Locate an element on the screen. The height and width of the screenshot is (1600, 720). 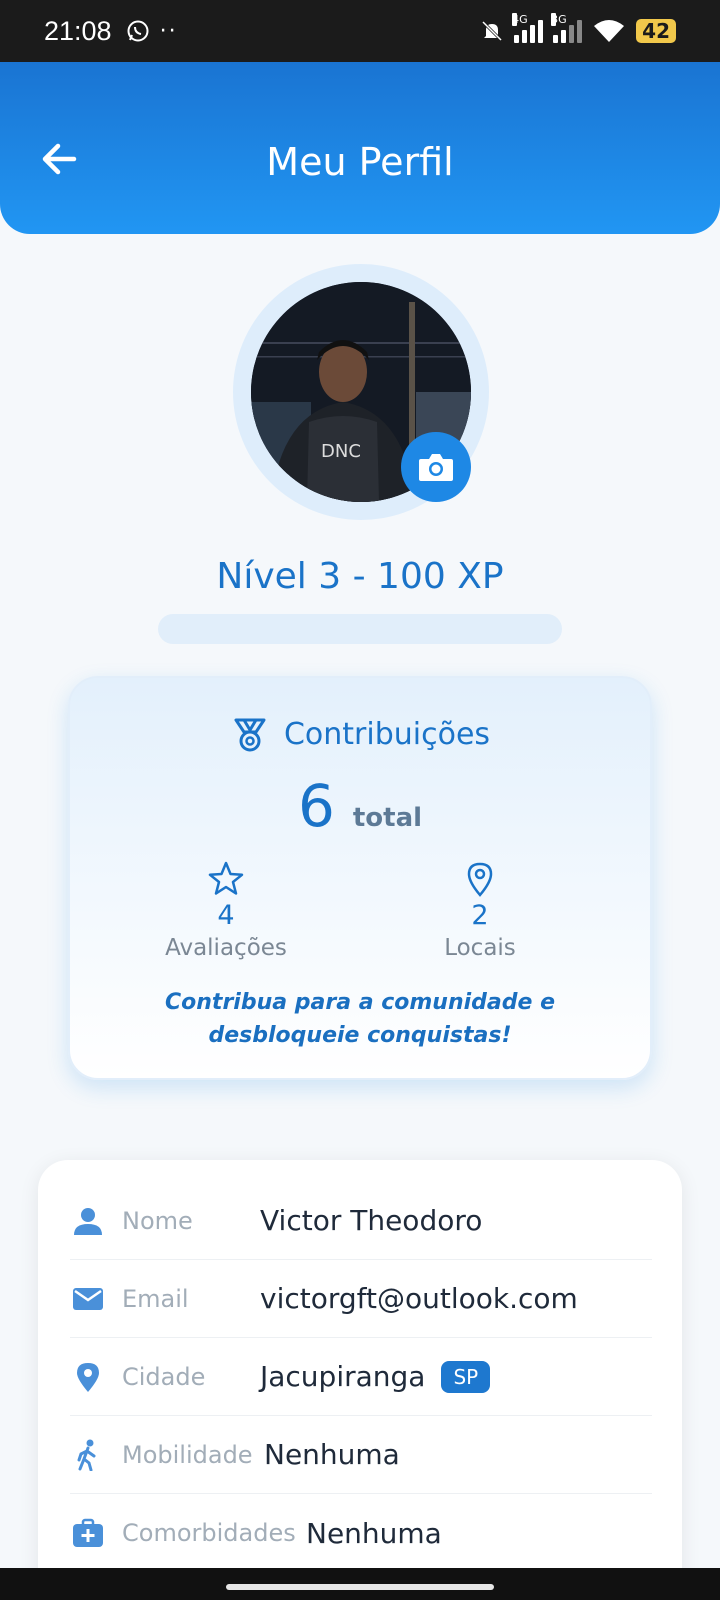
info-label-name: Nome is located at coordinates (157, 1220).